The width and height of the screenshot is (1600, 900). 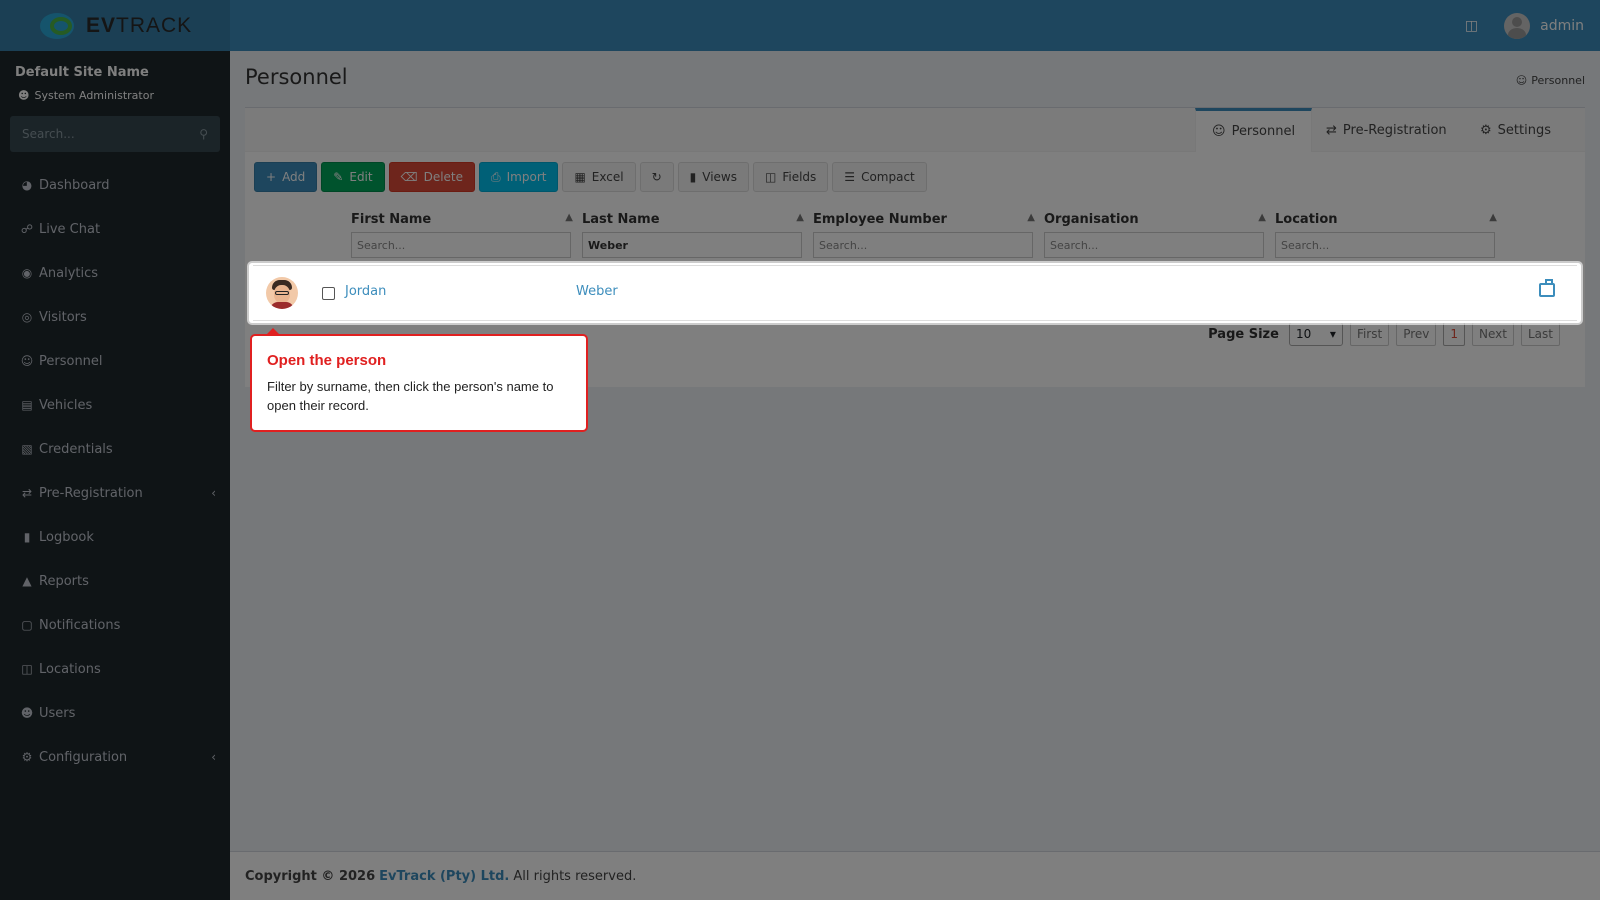 What do you see at coordinates (327, 360) in the screenshot?
I see `tooltip-title: Open the person` at bounding box center [327, 360].